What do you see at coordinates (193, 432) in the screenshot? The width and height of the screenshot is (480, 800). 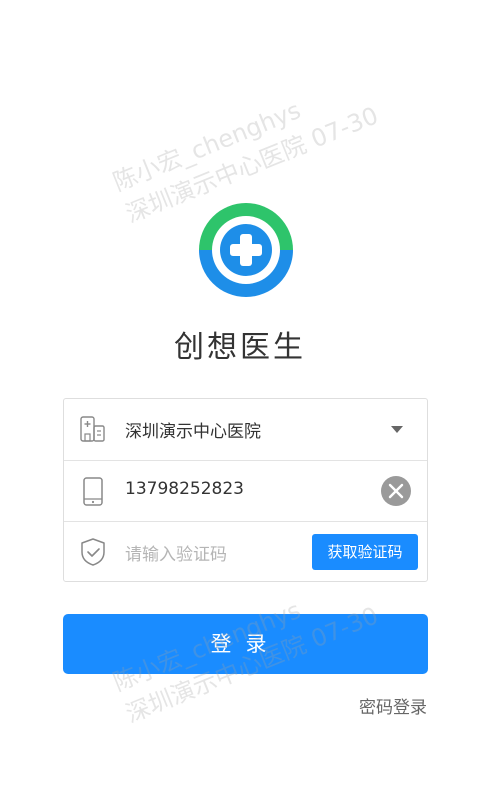 I see `hospital-value: 深圳演示中心医院` at bounding box center [193, 432].